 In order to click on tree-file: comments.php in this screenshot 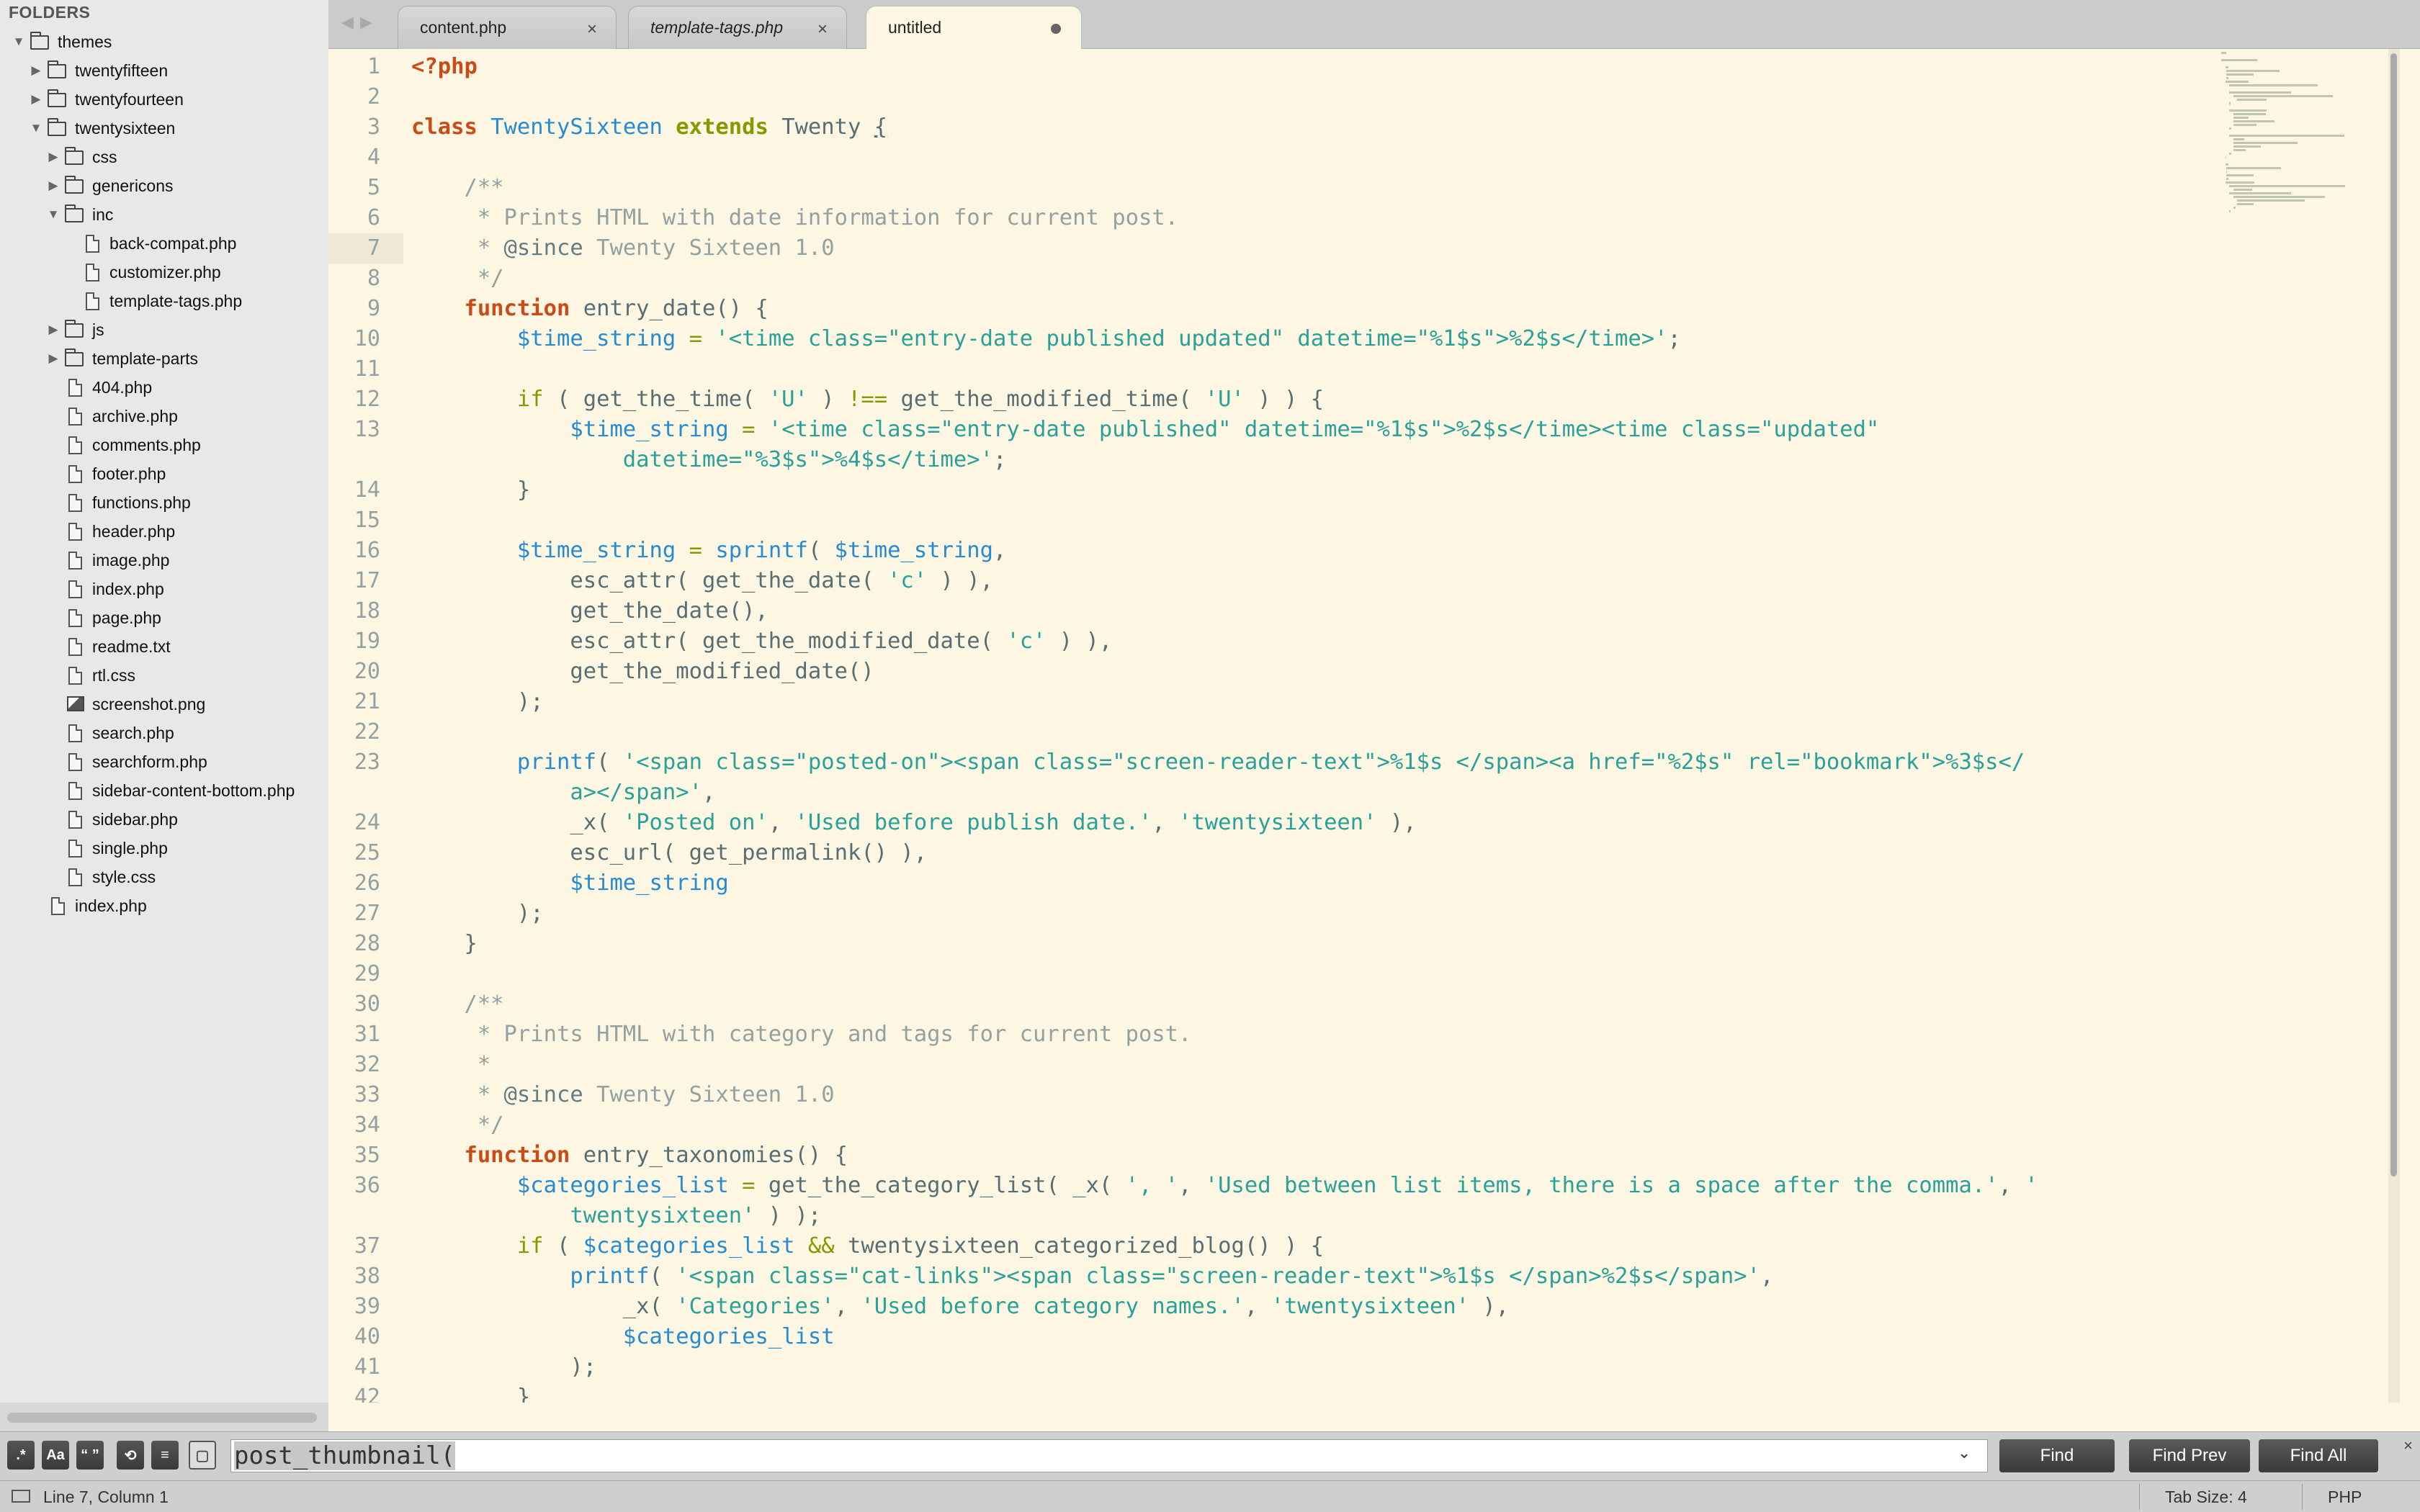, I will do `click(164, 445)`.